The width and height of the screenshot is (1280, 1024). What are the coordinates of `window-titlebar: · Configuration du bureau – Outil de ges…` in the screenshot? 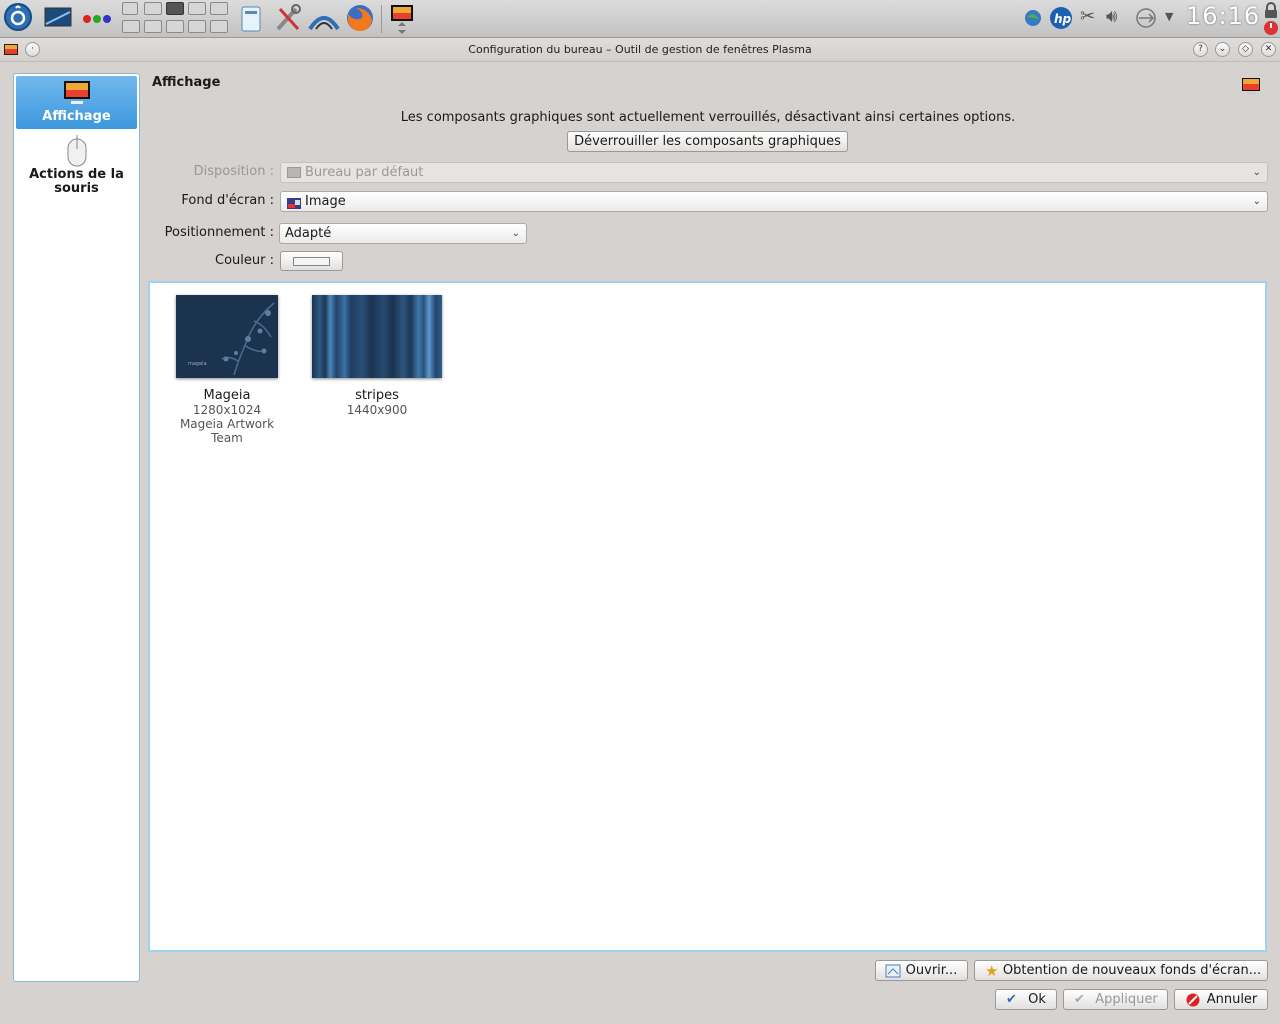 It's located at (640, 50).